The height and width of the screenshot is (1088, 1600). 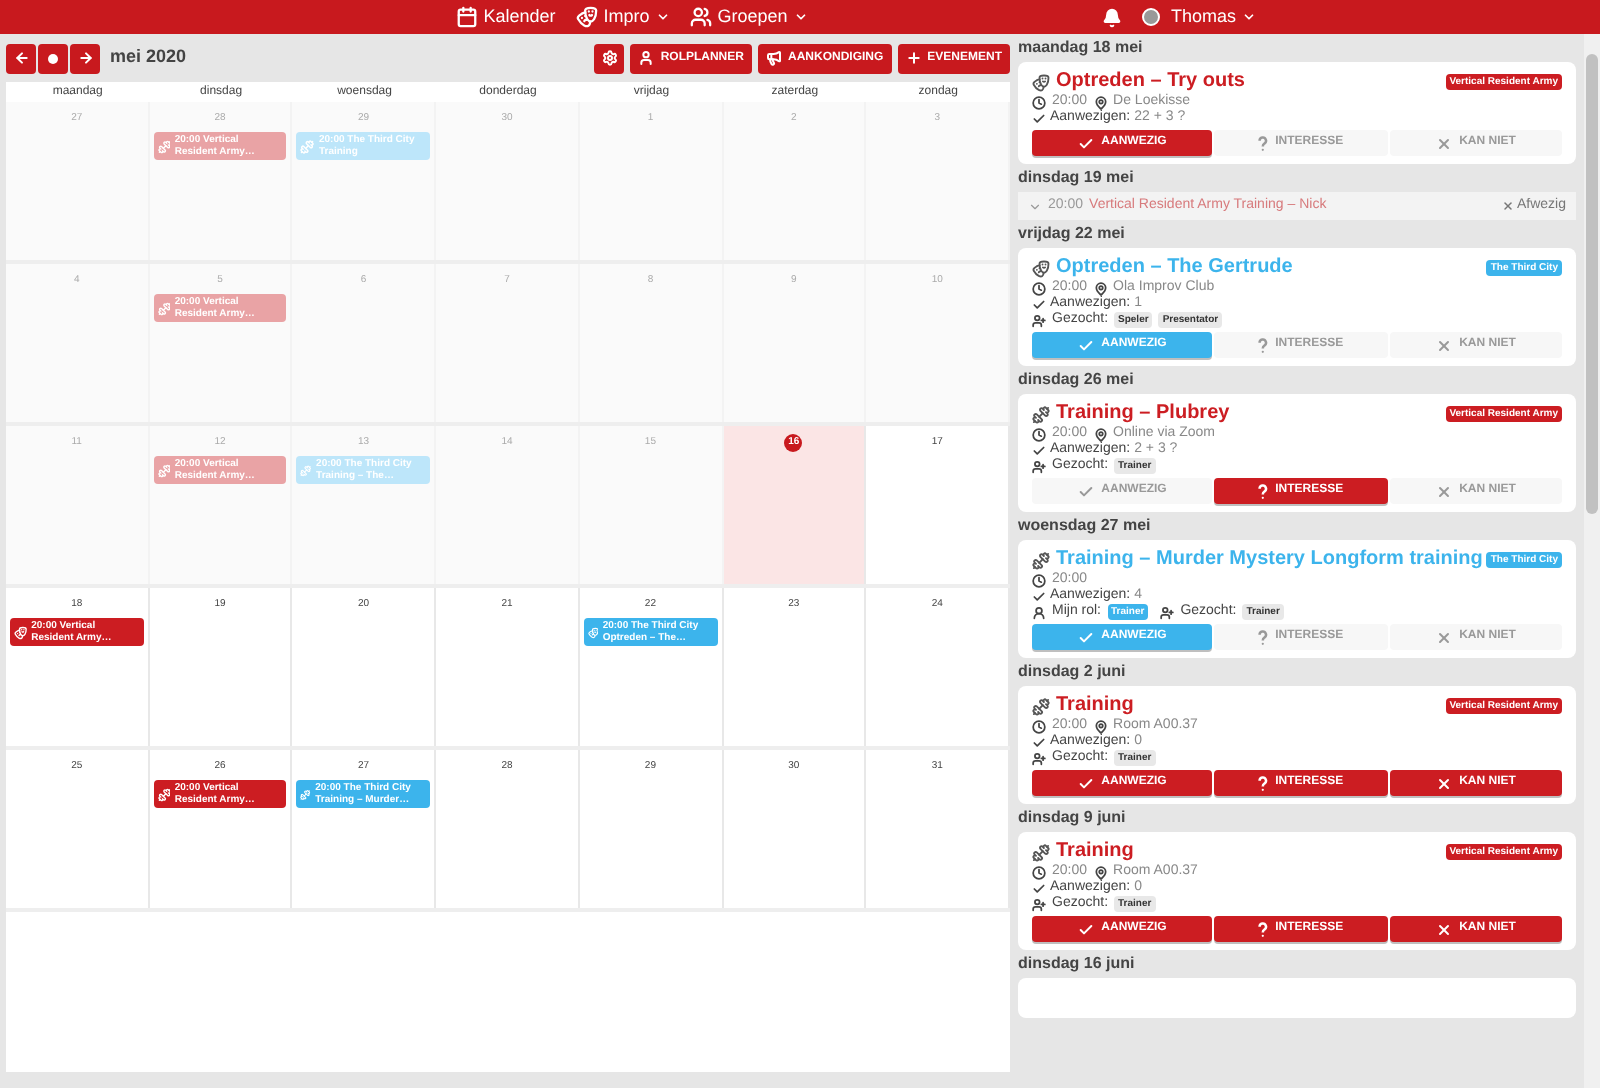 What do you see at coordinates (1174, 268) in the screenshot?
I see `event-title: Optreden – The Gertrude` at bounding box center [1174, 268].